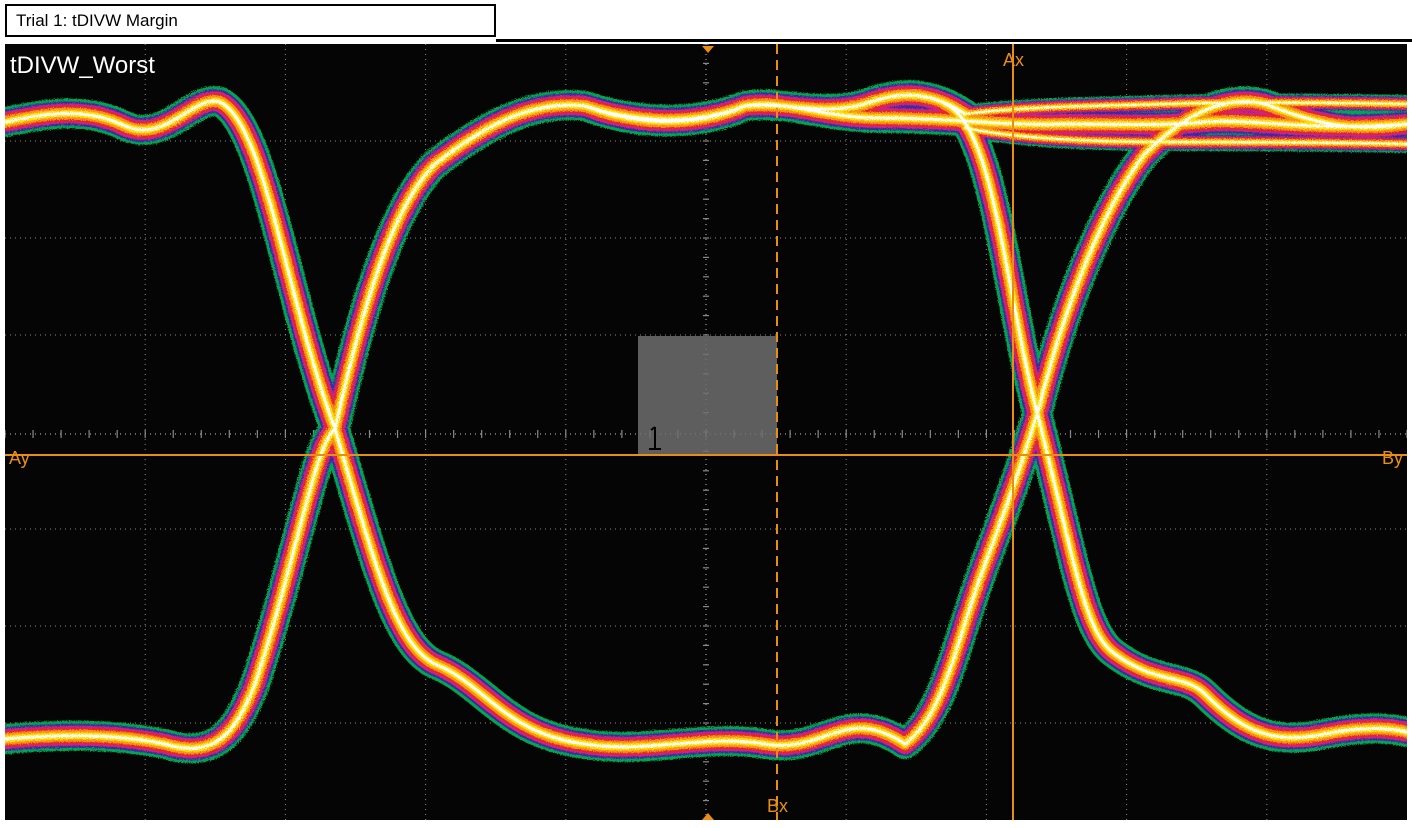 Image resolution: width=1412 pixels, height=828 pixels. Describe the element at coordinates (954, 40) in the screenshot. I see `tab-bar-divider` at that location.